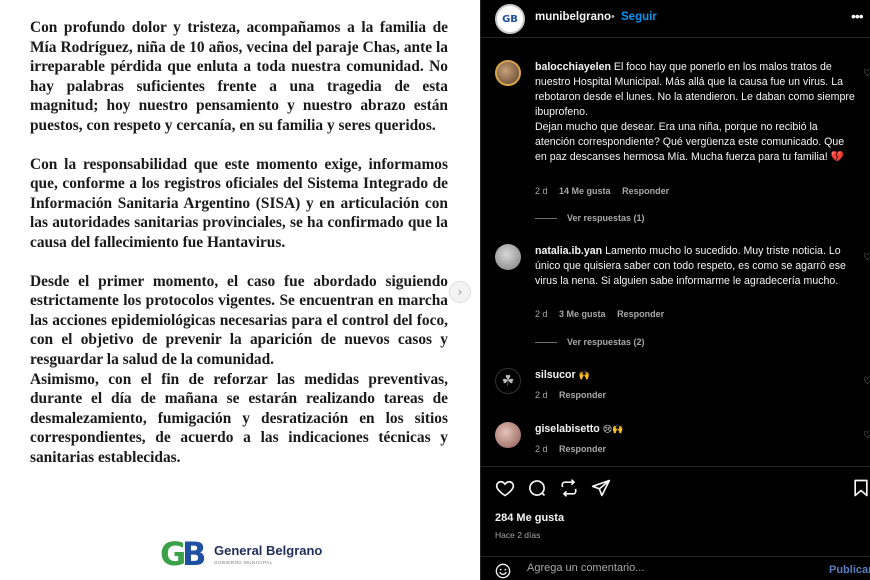 The height and width of the screenshot is (580, 870). I want to click on avatar: GB, so click(510, 19).